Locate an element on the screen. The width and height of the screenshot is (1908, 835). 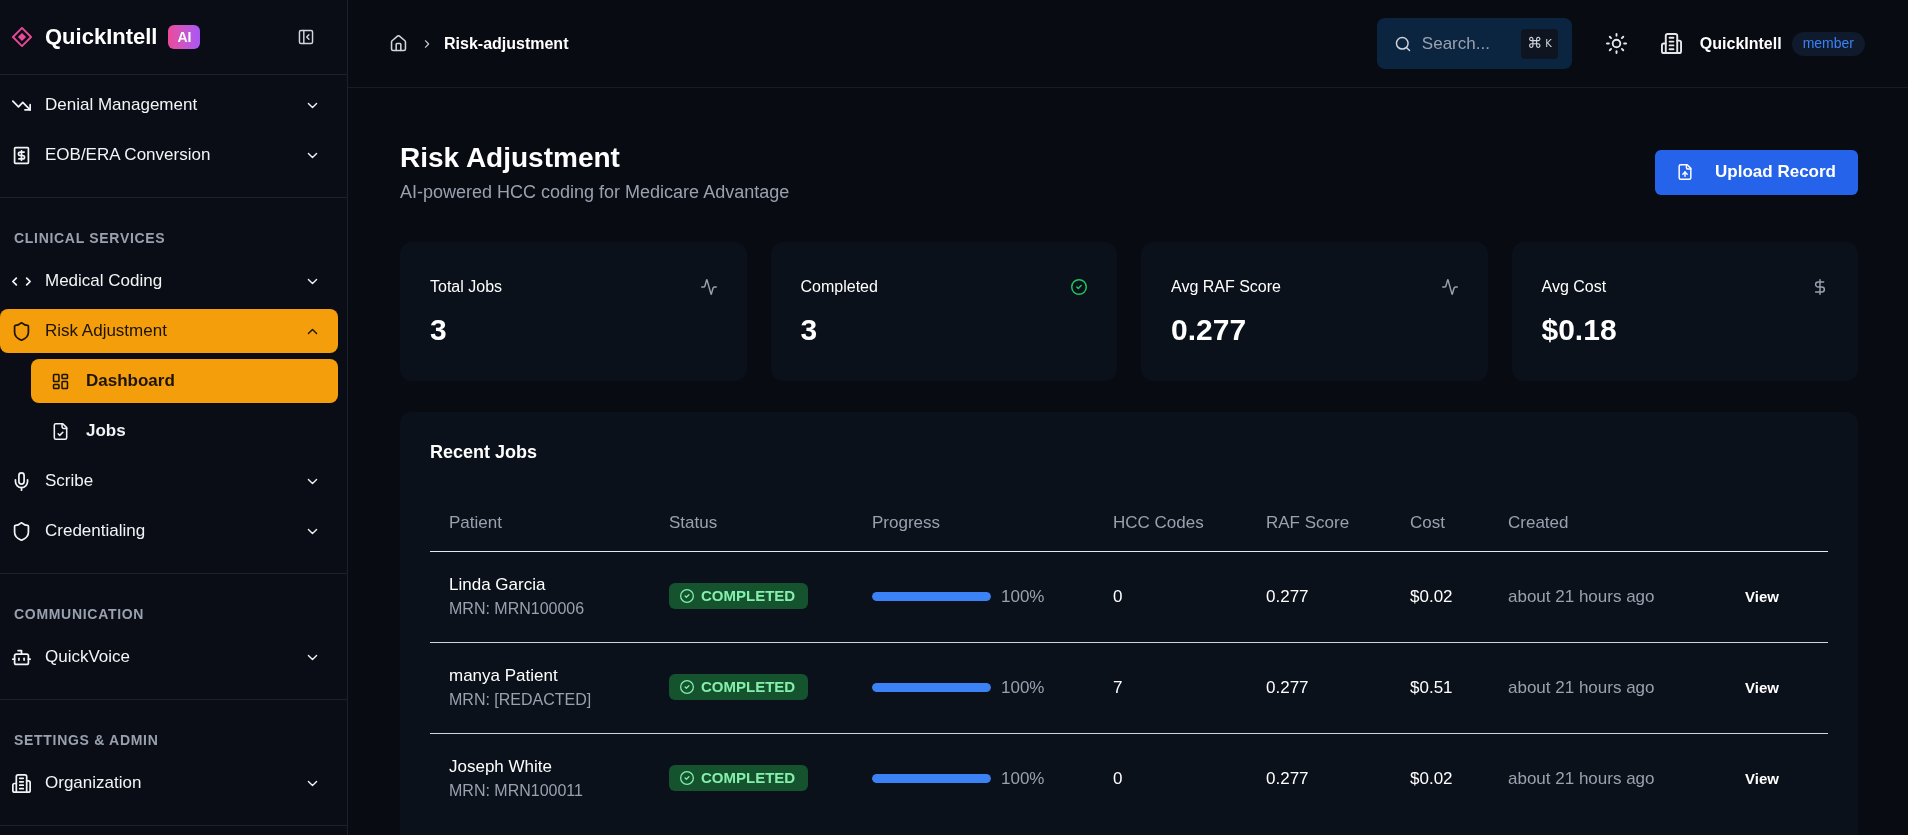
ai-badge: AI is located at coordinates (184, 37).